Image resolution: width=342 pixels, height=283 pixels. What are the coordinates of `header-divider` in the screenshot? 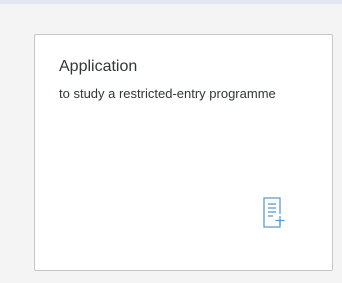 It's located at (171, 2).